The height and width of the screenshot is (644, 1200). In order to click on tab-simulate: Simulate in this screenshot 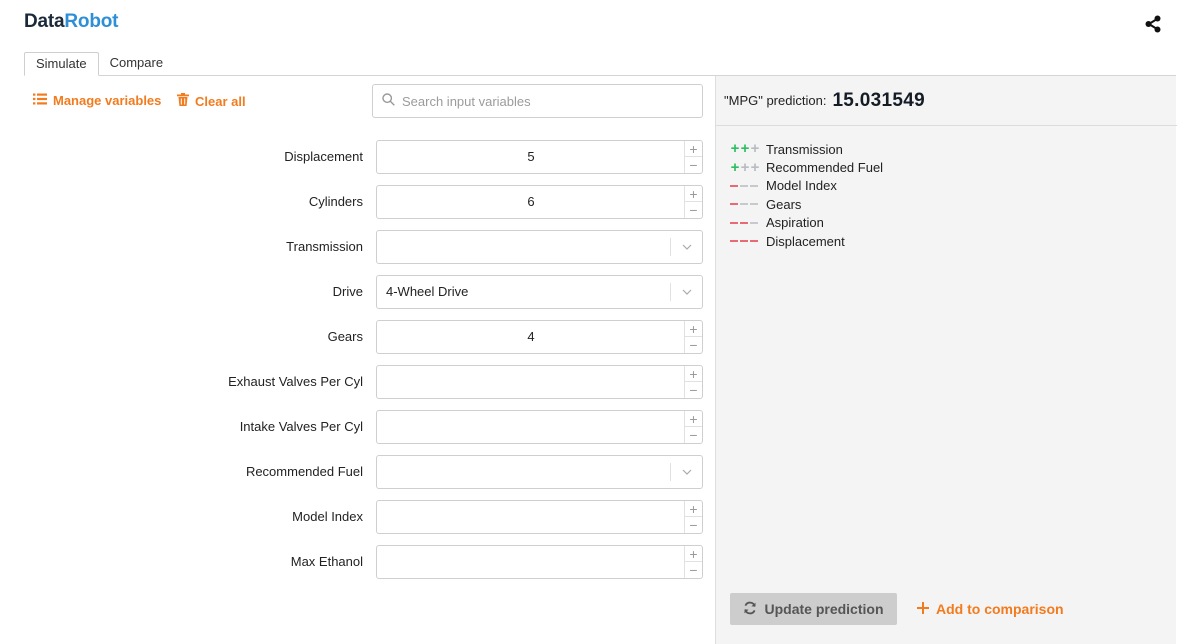, I will do `click(61, 64)`.